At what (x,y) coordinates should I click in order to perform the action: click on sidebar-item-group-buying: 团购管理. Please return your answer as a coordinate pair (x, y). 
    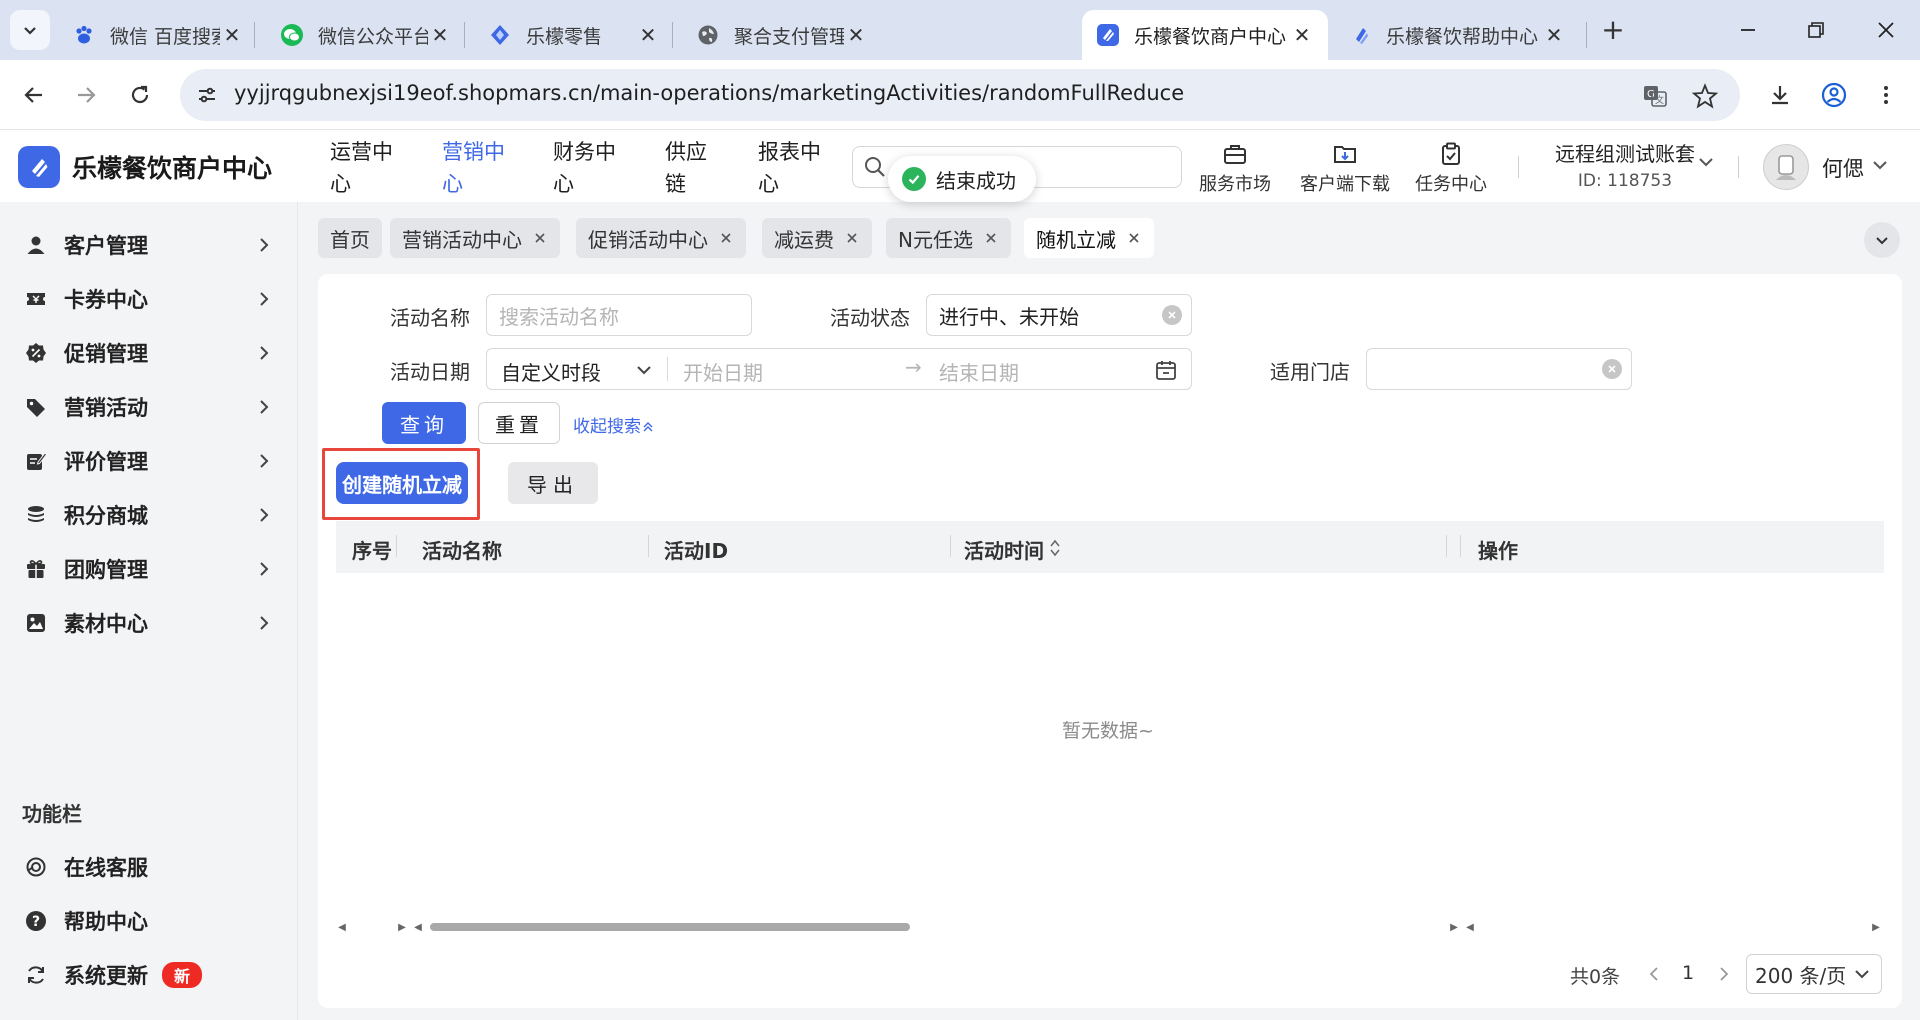
    Looking at the image, I should click on (149, 569).